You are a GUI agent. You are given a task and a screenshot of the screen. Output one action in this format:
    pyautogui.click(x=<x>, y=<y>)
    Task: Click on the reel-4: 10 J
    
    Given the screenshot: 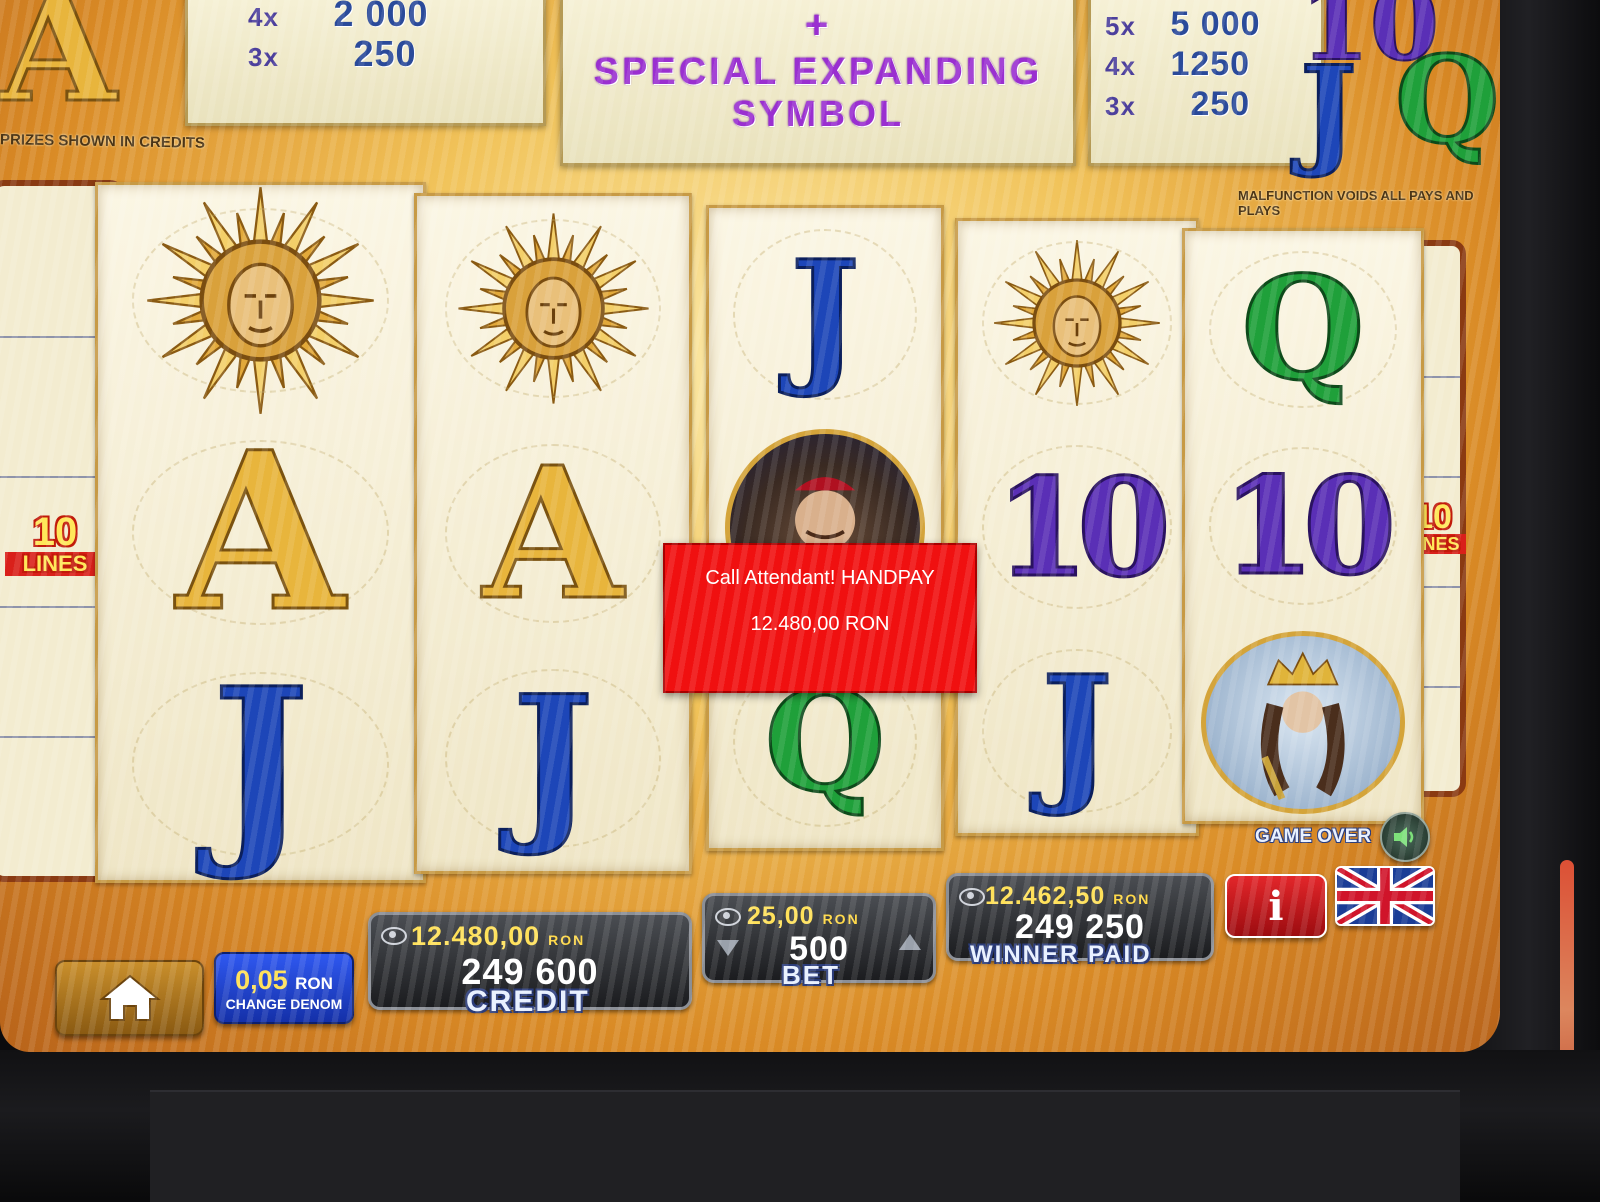 What is the action you would take?
    pyautogui.click(x=1077, y=527)
    